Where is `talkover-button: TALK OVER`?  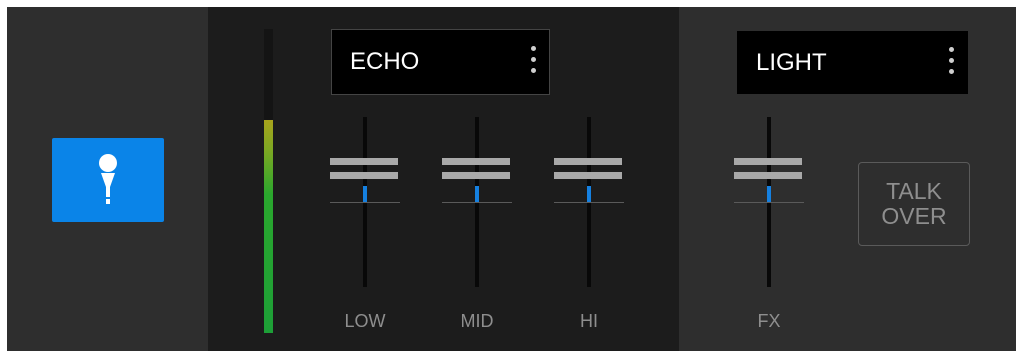
talkover-button: TALK OVER is located at coordinates (914, 204).